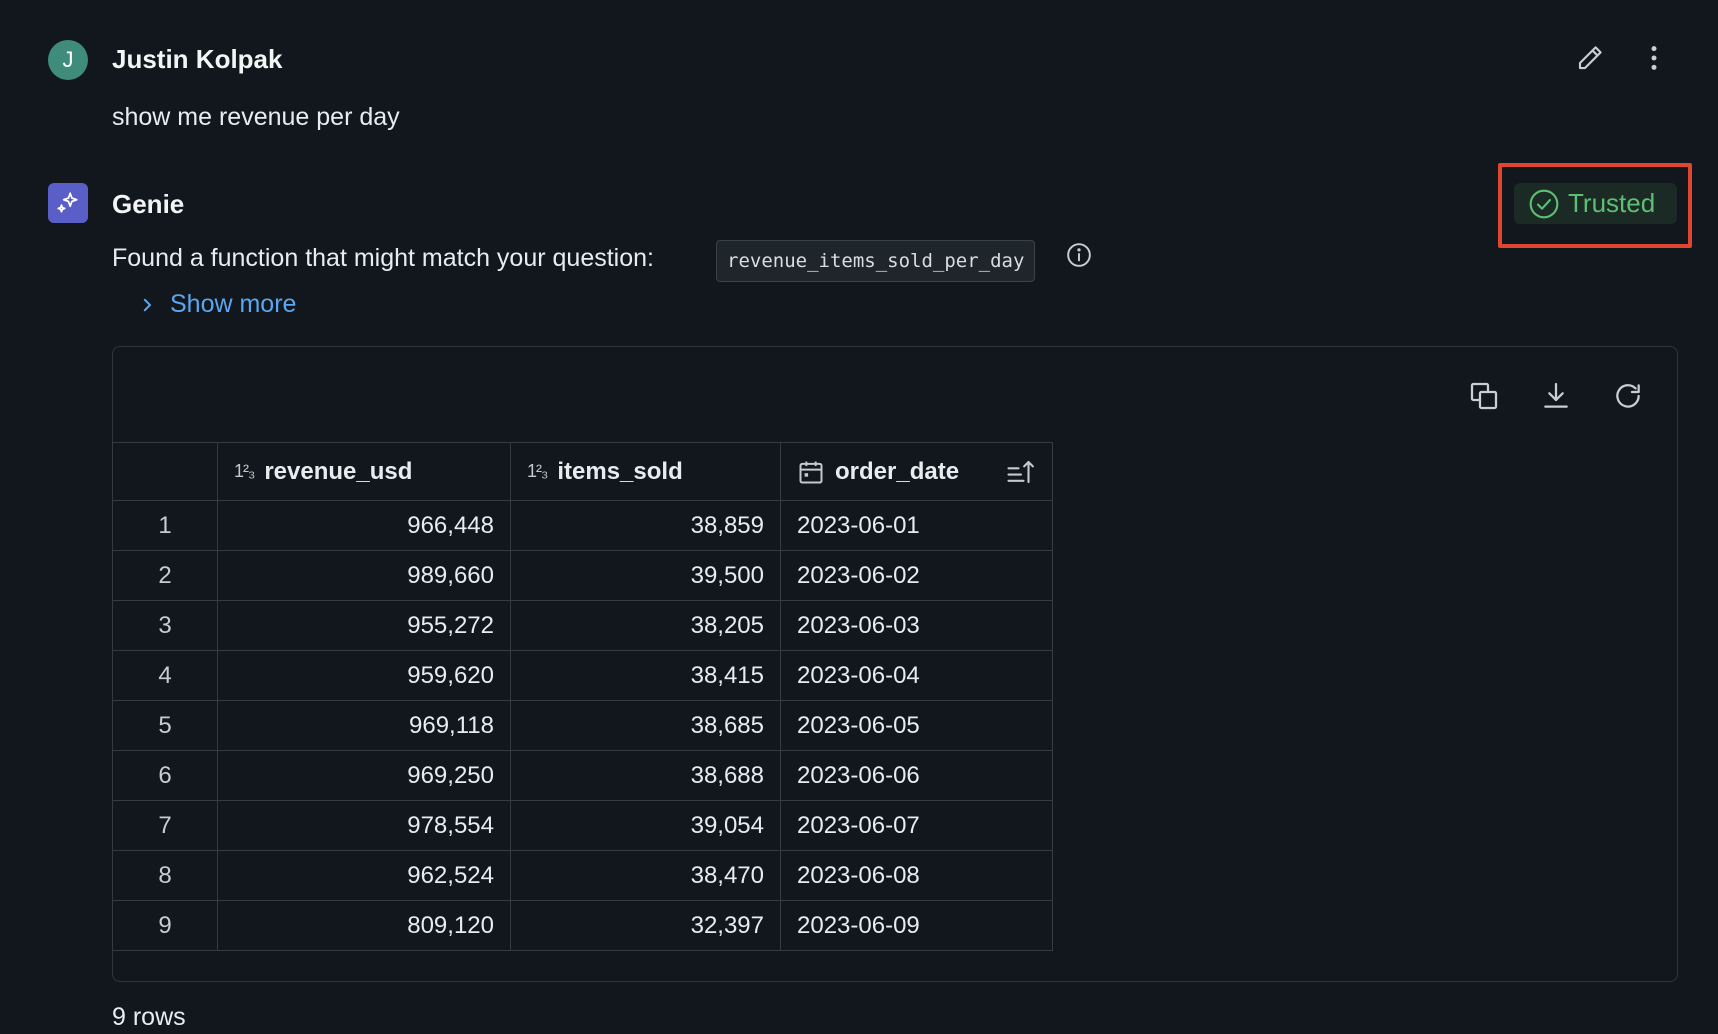 This screenshot has height=1034, width=1718. Describe the element at coordinates (165, 875) in the screenshot. I see `row-index: 8` at that location.